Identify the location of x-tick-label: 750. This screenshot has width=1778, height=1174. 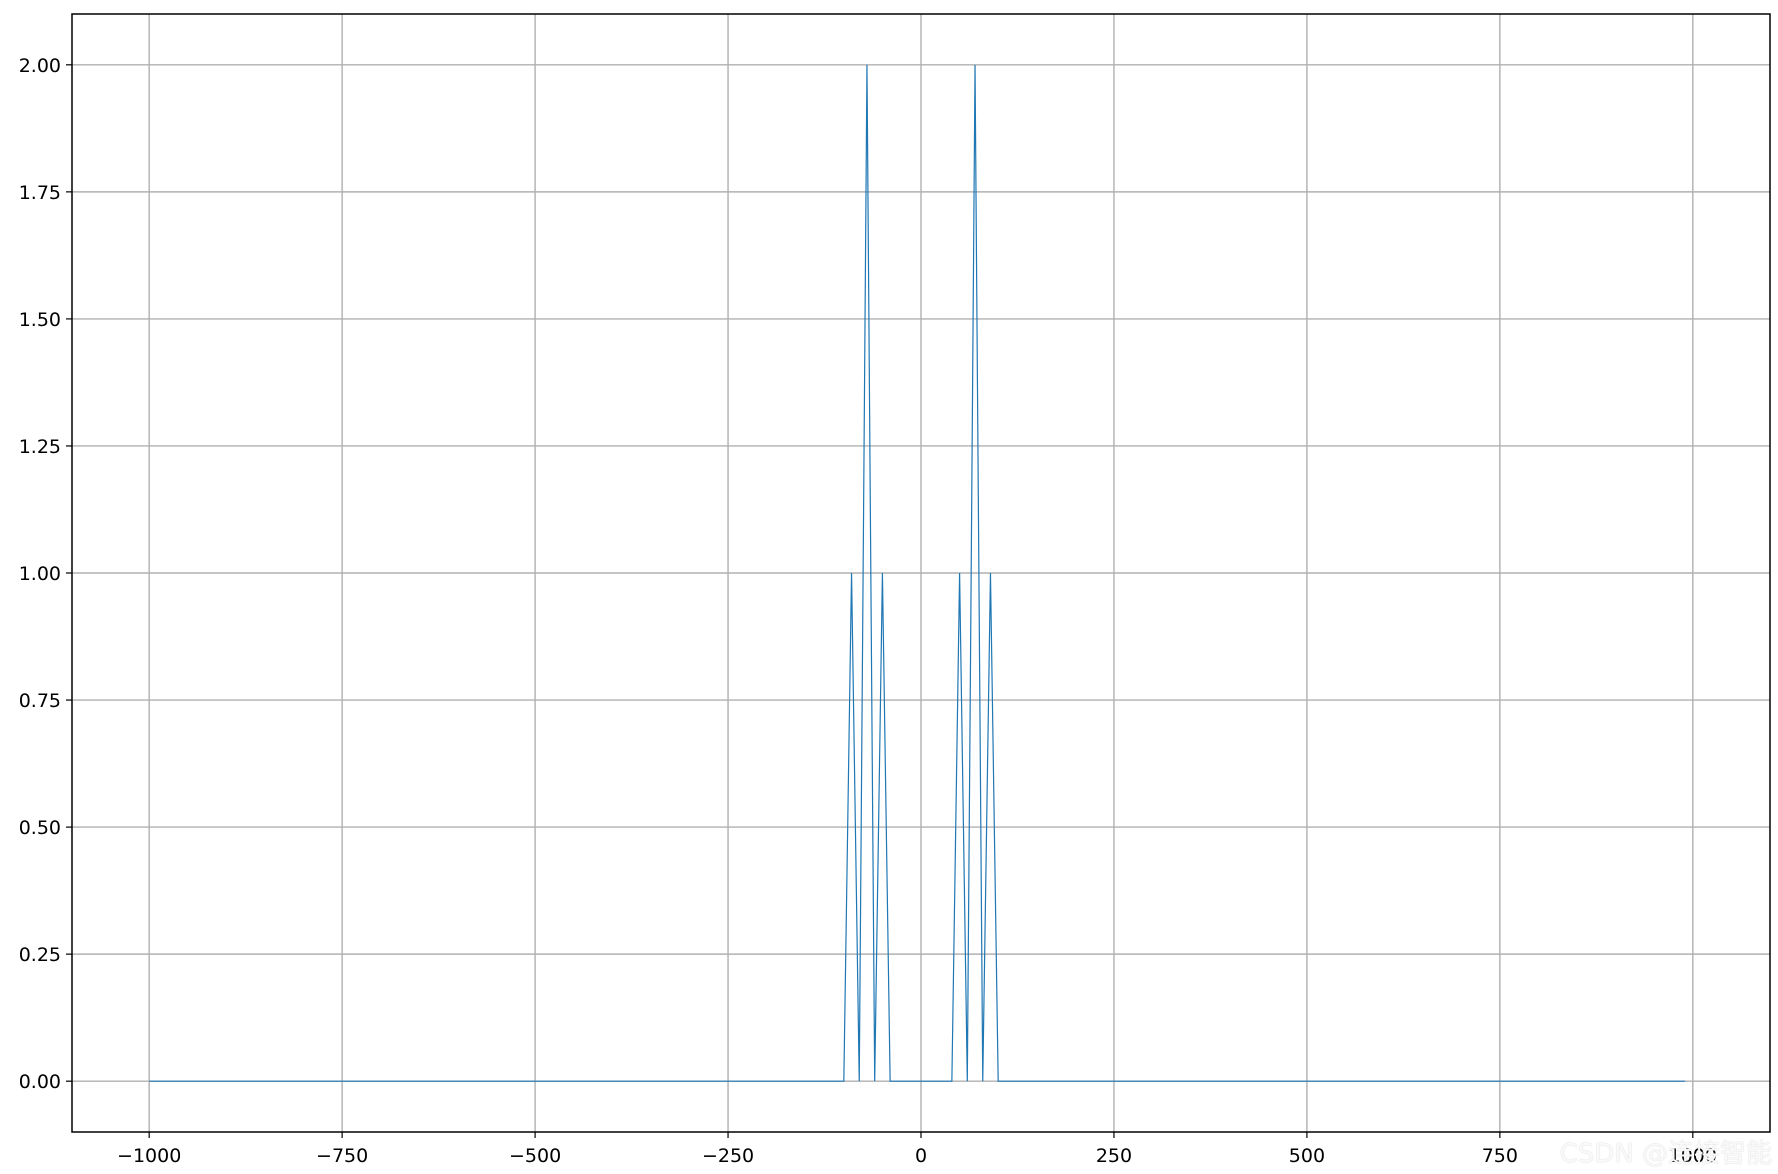
(1500, 1156).